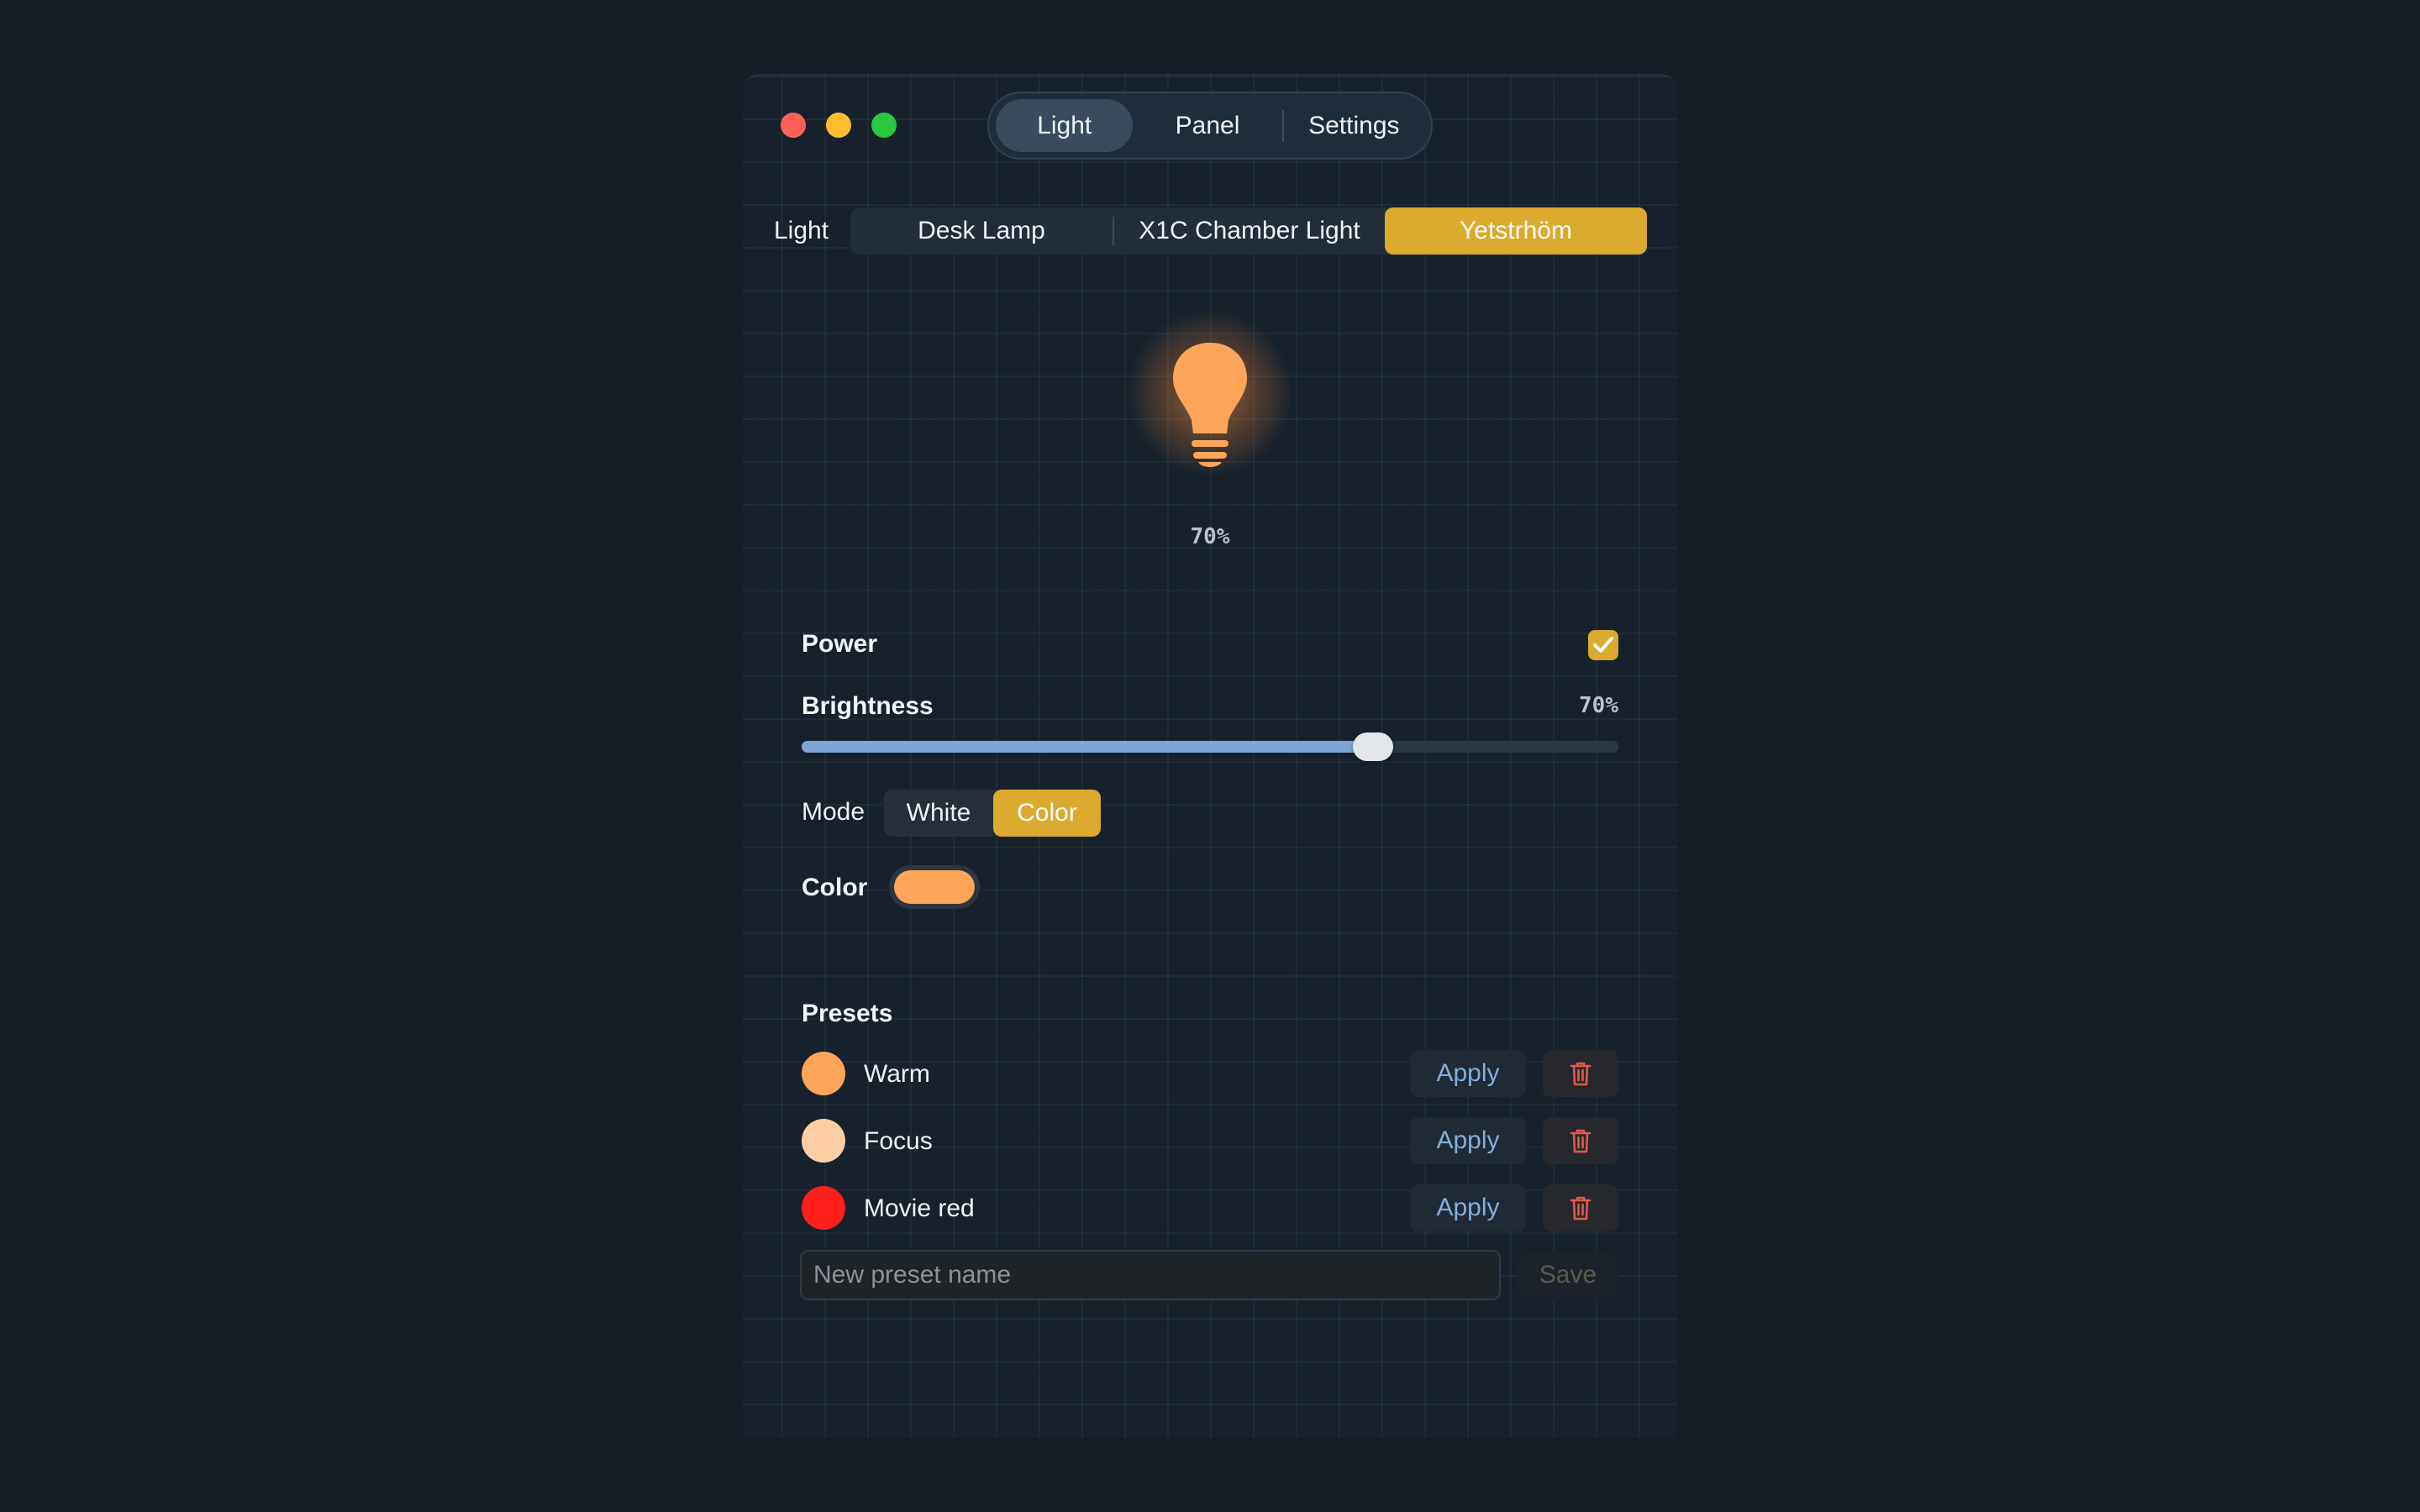  I want to click on device-x1c-chamber-light: X1C Chamber Light, so click(1249, 231).